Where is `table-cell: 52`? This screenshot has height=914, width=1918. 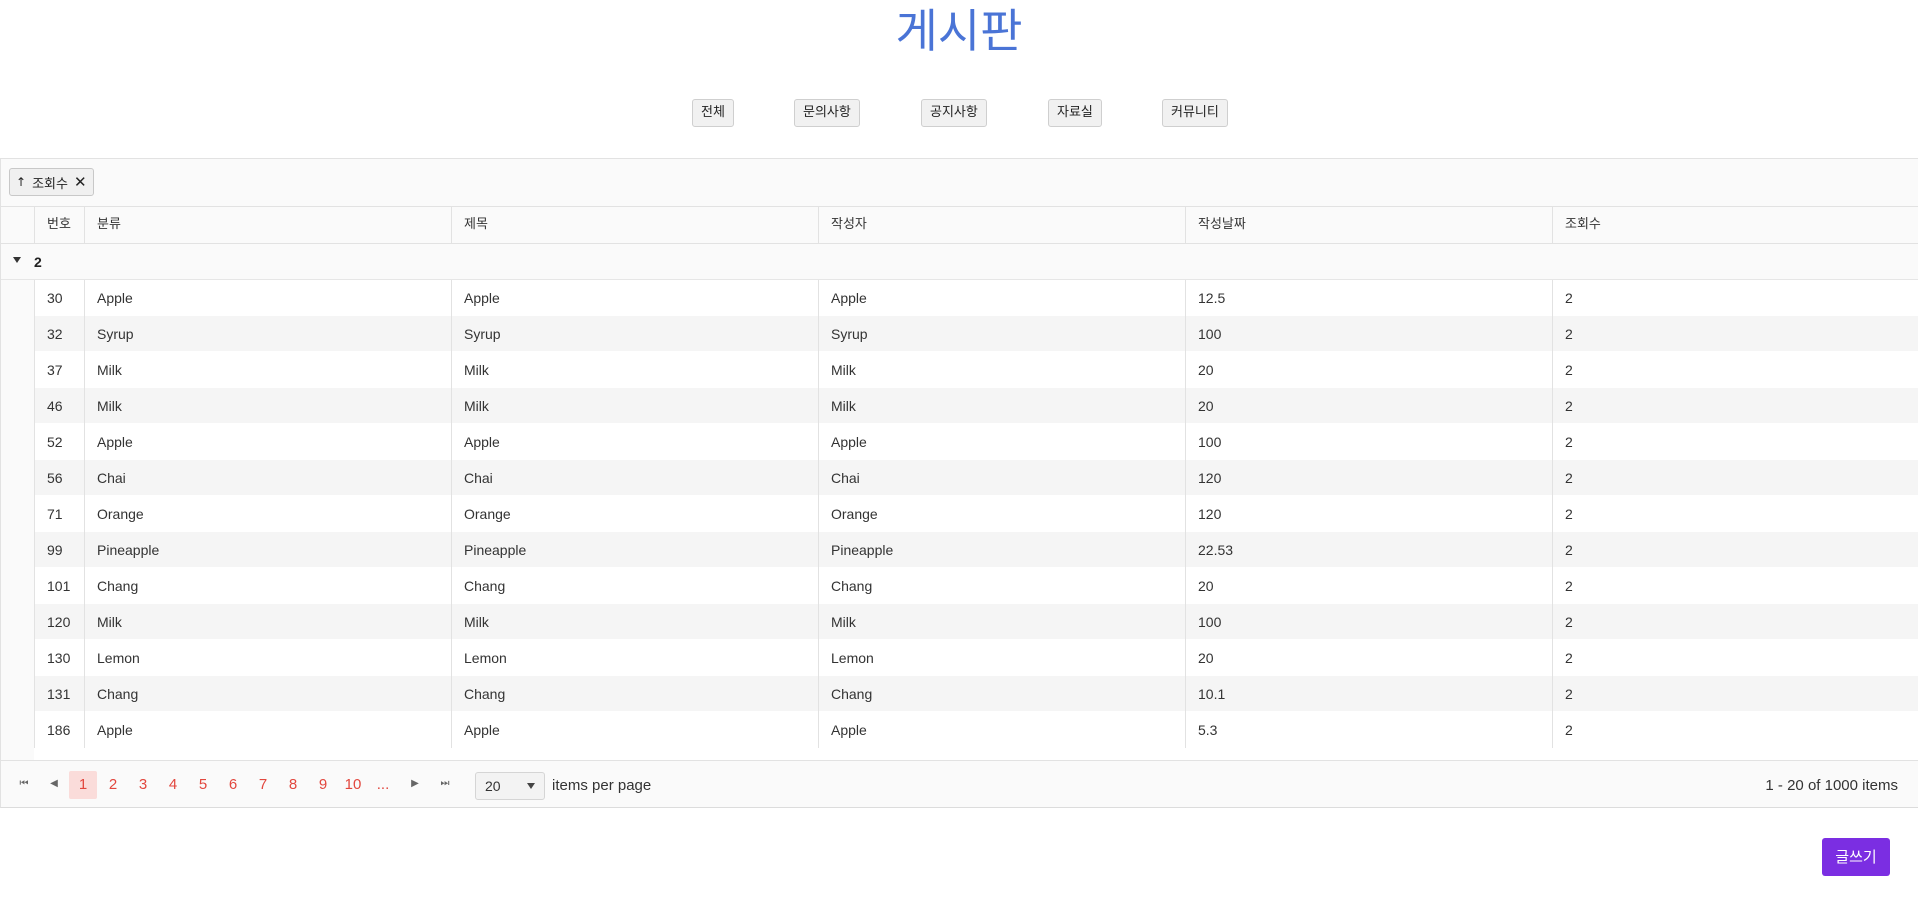 table-cell: 52 is located at coordinates (59, 442).